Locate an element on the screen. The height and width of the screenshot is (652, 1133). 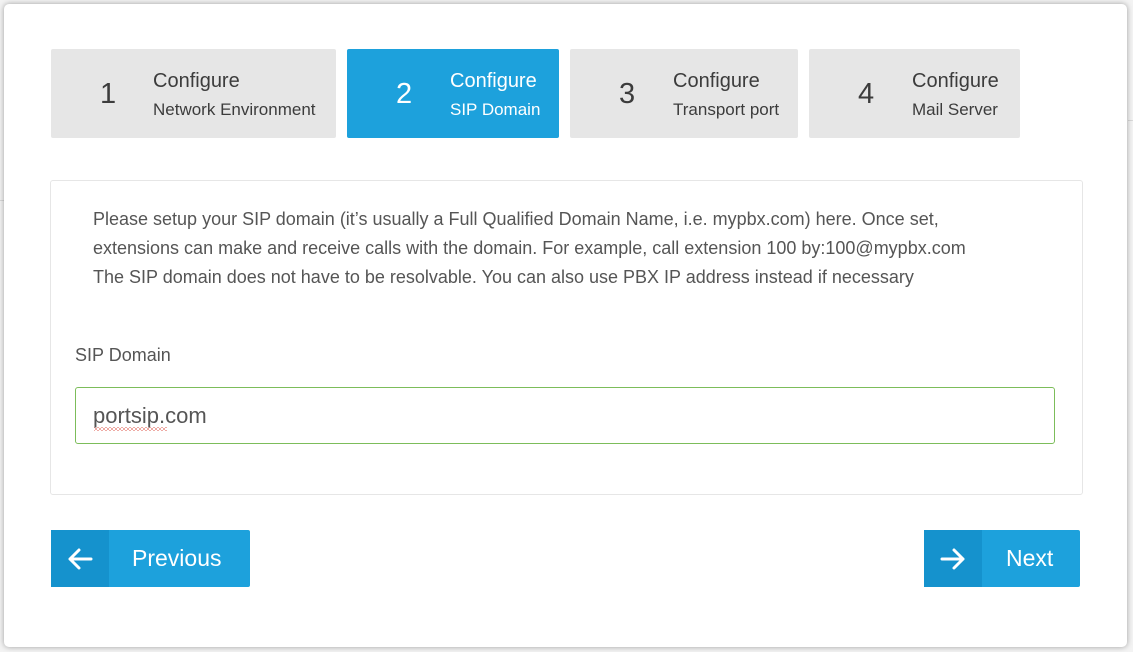
step-subtitle: Network Environment is located at coordinates (234, 109).